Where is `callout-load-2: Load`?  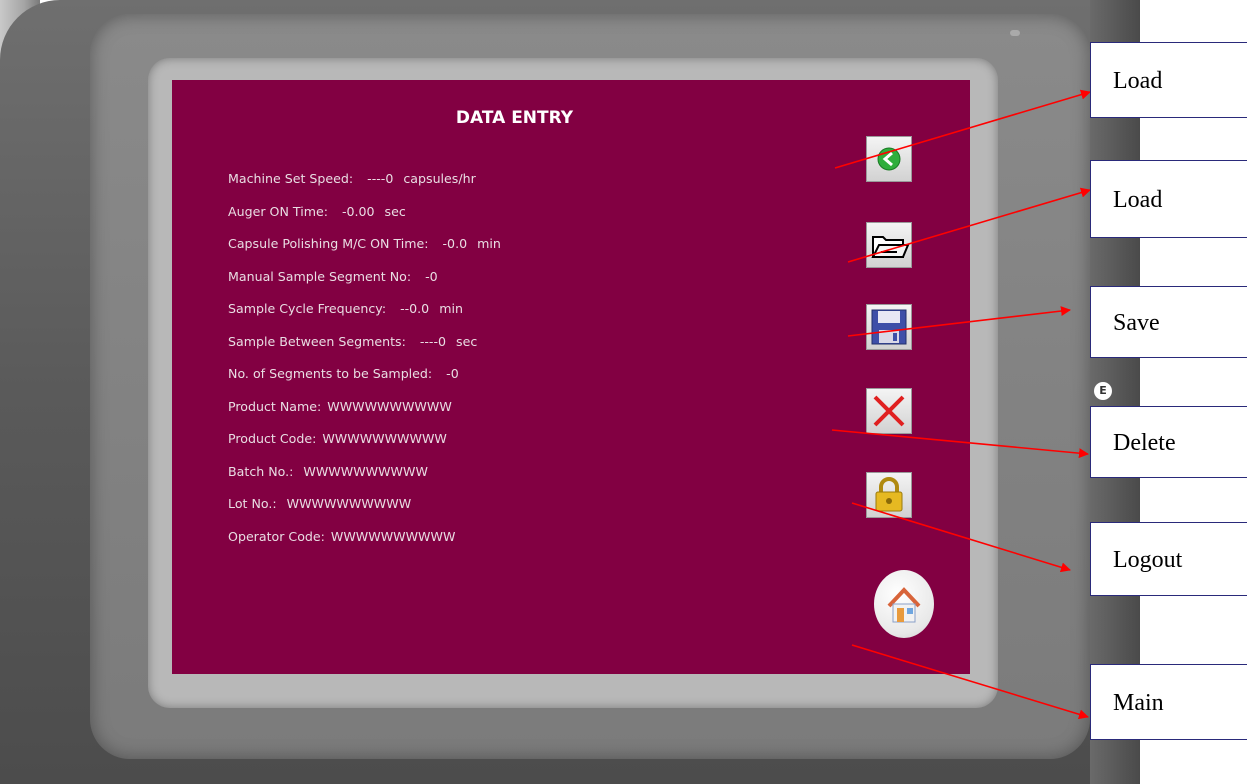 callout-load-2: Load is located at coordinates (1168, 199).